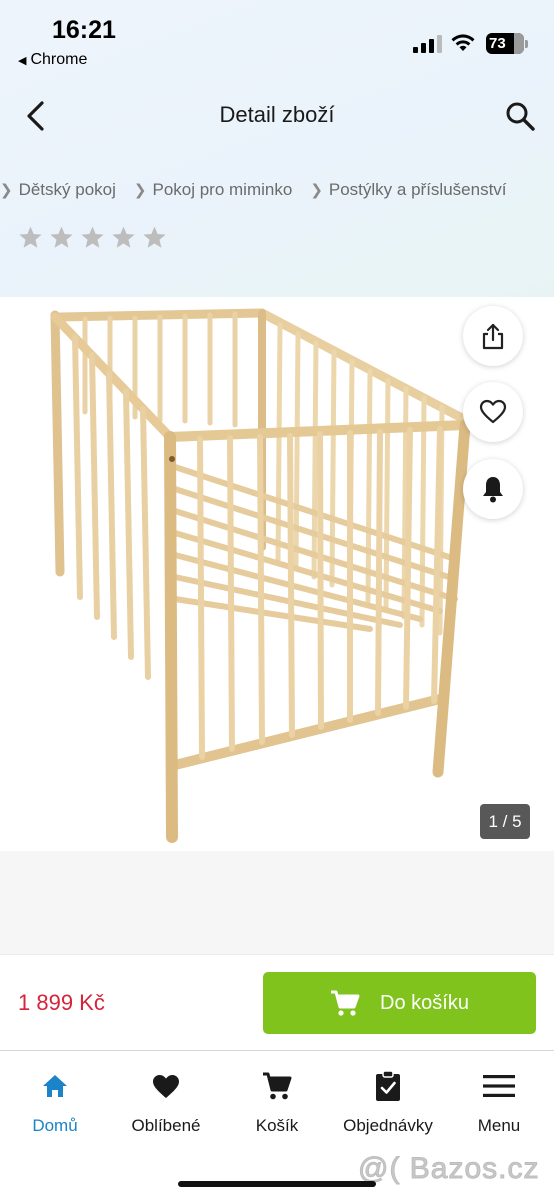 This screenshot has height=1200, width=554. Describe the element at coordinates (55, 1125) in the screenshot. I see `nav-label-home: Domů` at that location.